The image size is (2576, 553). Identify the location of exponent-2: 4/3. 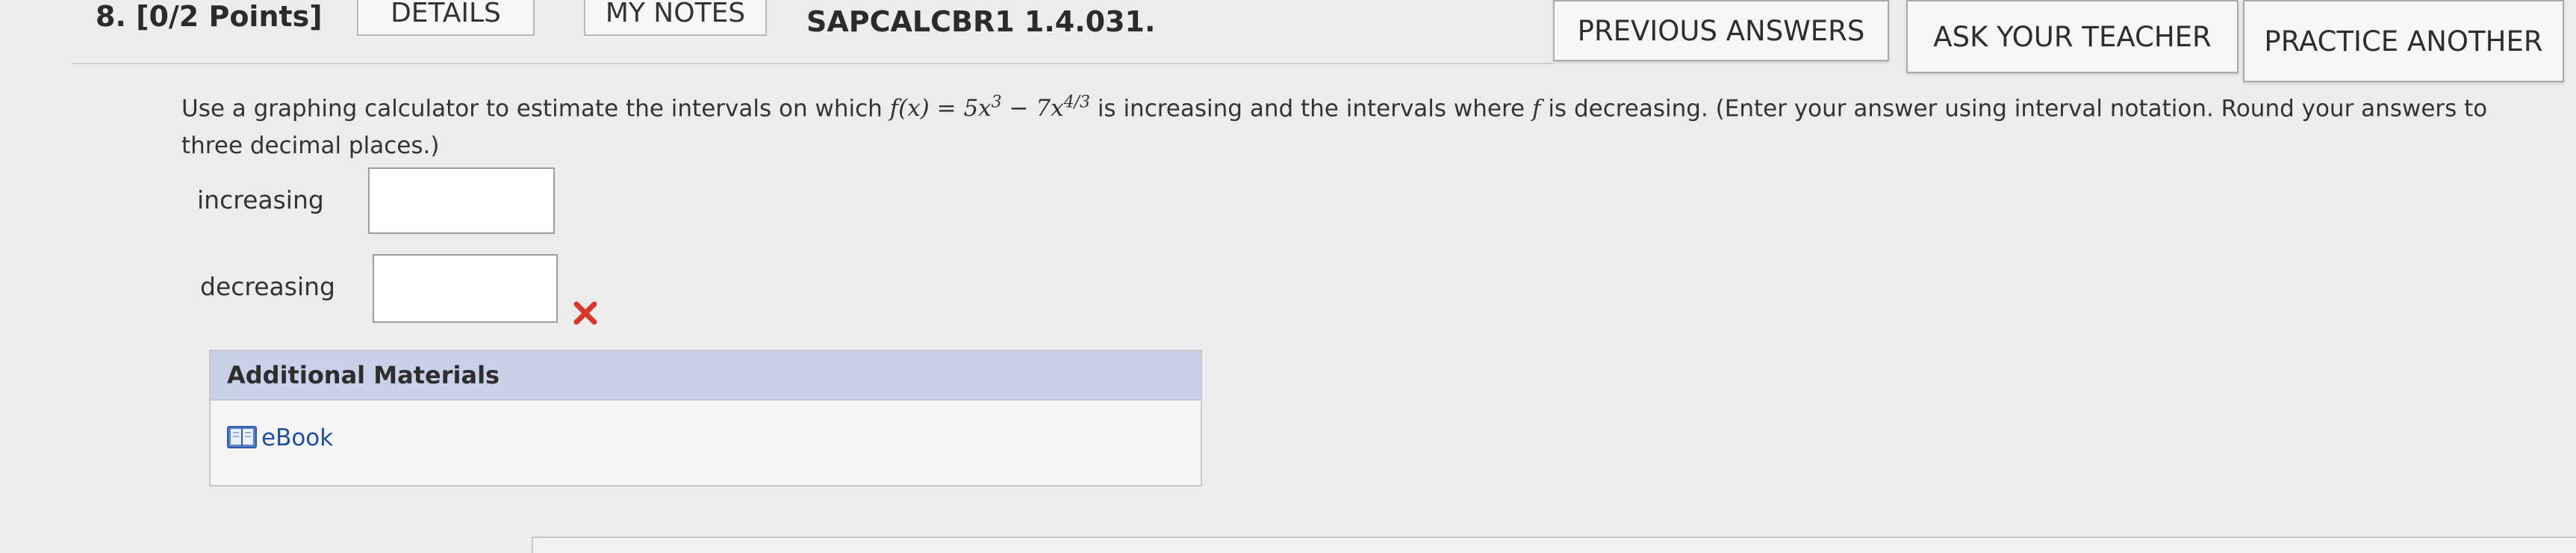
(1076, 102).